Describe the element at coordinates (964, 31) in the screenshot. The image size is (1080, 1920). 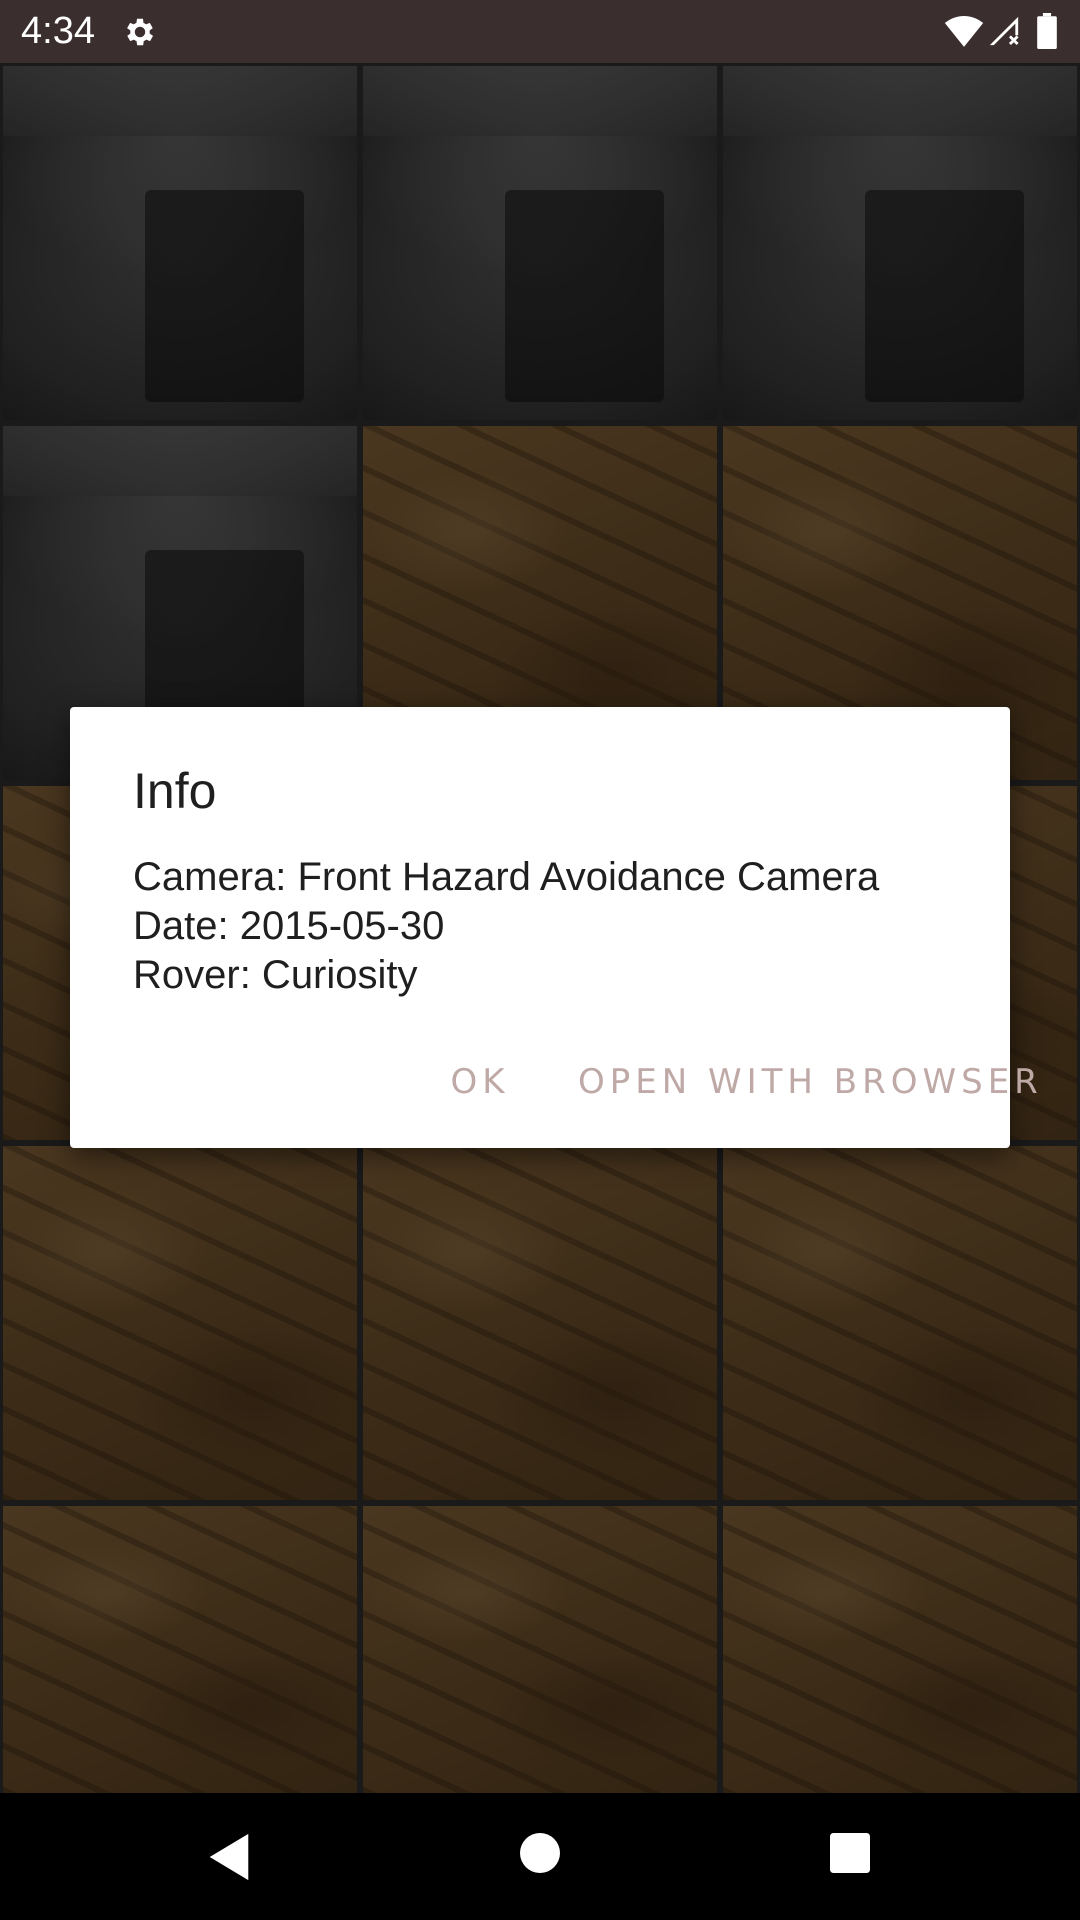
I see `wifi-icon` at that location.